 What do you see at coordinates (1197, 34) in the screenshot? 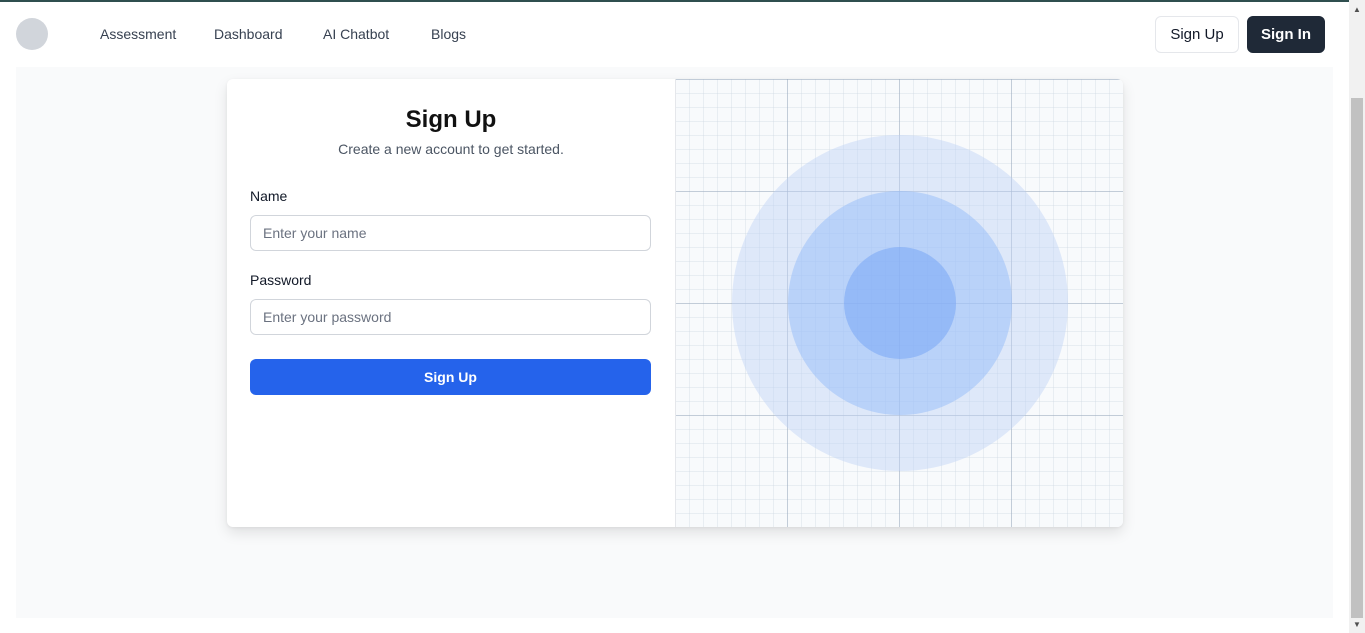
I see `header-signup-button: Sign Up` at bounding box center [1197, 34].